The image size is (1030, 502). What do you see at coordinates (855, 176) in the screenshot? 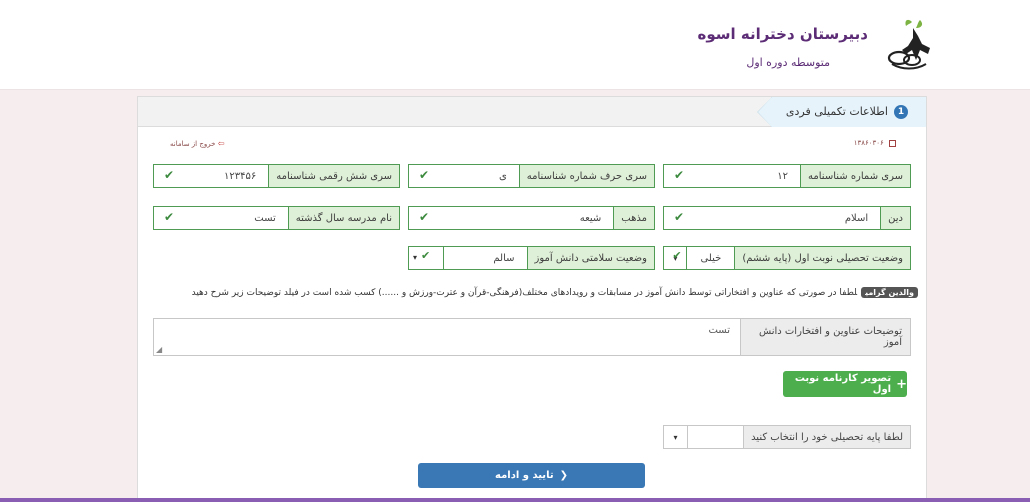
I see `field-label: سری شماره شناسنامه` at bounding box center [855, 176].